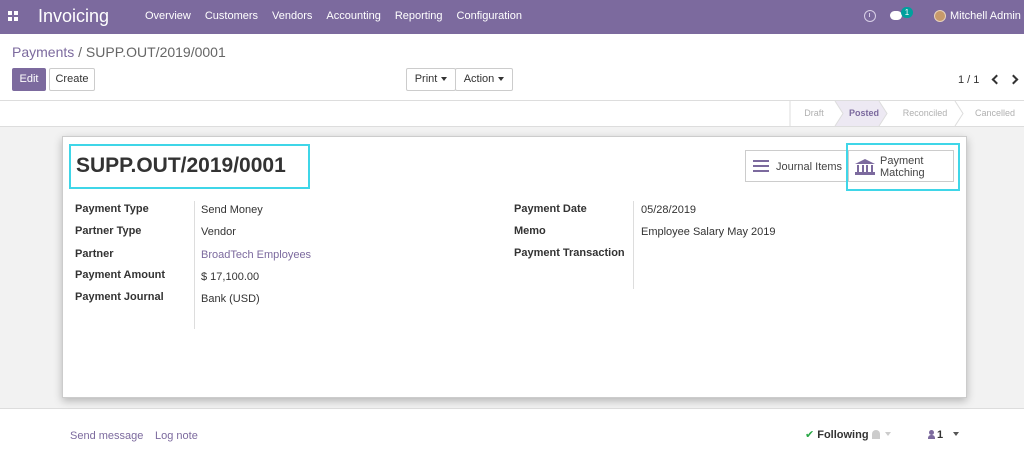 The width and height of the screenshot is (1024, 470). I want to click on action-dropdown: Action, so click(484, 79).